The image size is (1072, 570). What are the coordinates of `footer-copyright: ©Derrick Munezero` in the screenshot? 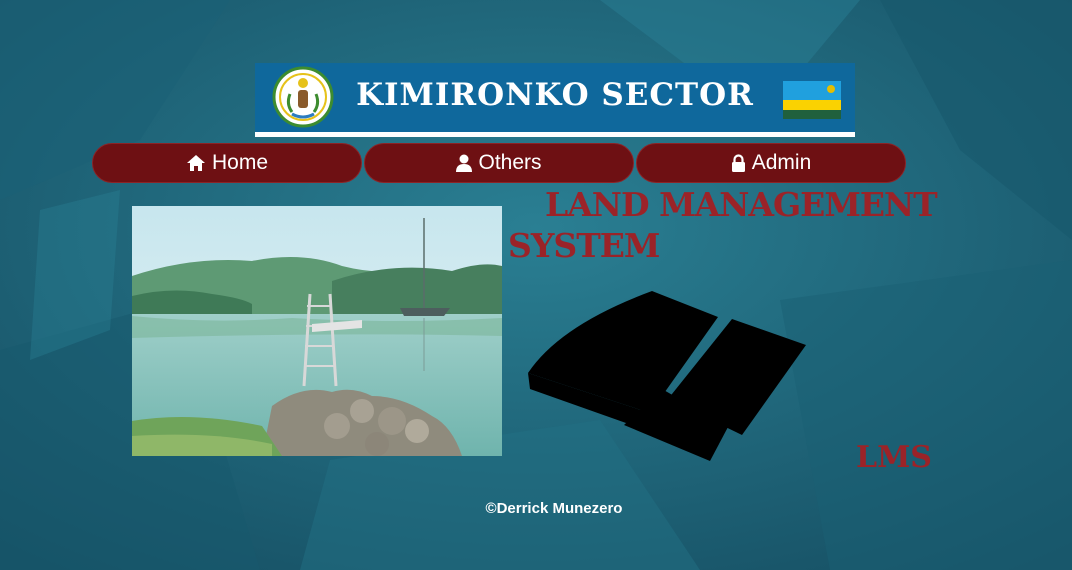 It's located at (554, 508).